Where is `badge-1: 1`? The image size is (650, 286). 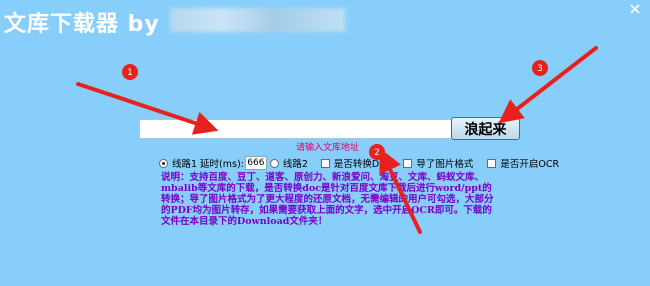
badge-1: 1 is located at coordinates (130, 72).